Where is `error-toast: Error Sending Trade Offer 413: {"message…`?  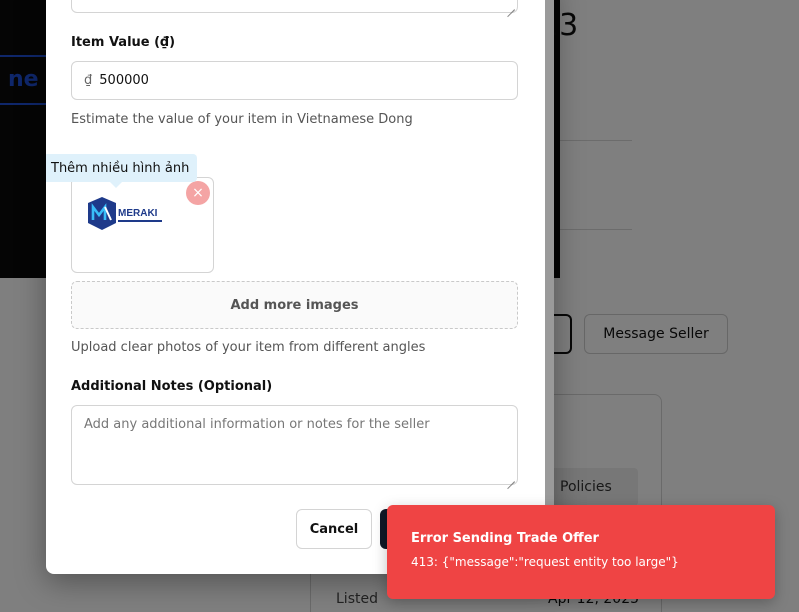
error-toast: Error Sending Trade Offer 413: {"message… is located at coordinates (581, 552).